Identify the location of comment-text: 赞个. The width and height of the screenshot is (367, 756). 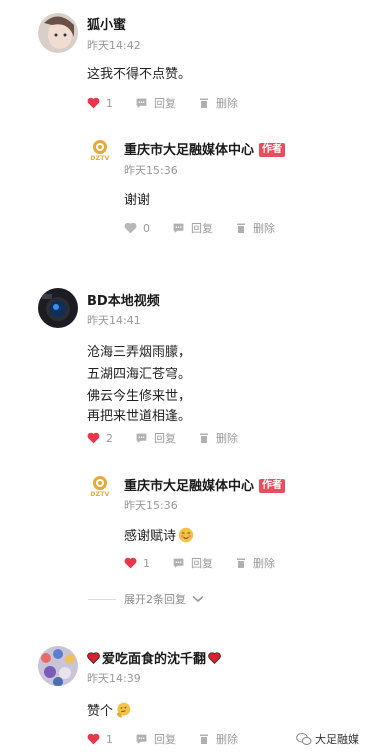
(109, 712).